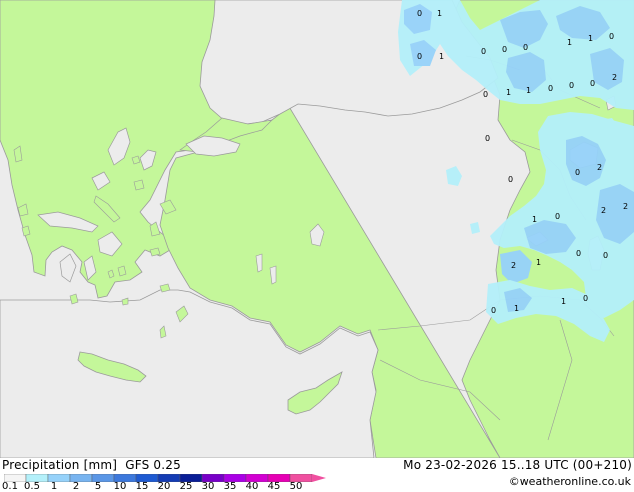  What do you see at coordinates (230, 486) in the screenshot?
I see `legend-tick-label: 35` at bounding box center [230, 486].